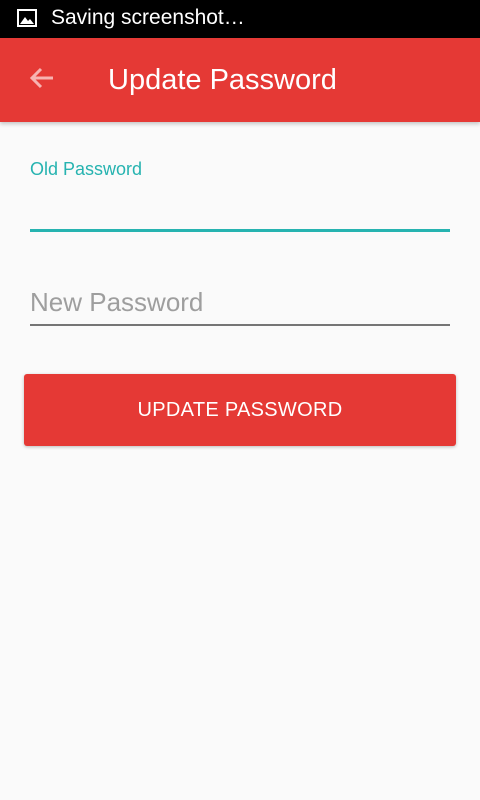 This screenshot has height=800, width=480. Describe the element at coordinates (86, 169) in the screenshot. I see `old-password-label: Old Password` at that location.